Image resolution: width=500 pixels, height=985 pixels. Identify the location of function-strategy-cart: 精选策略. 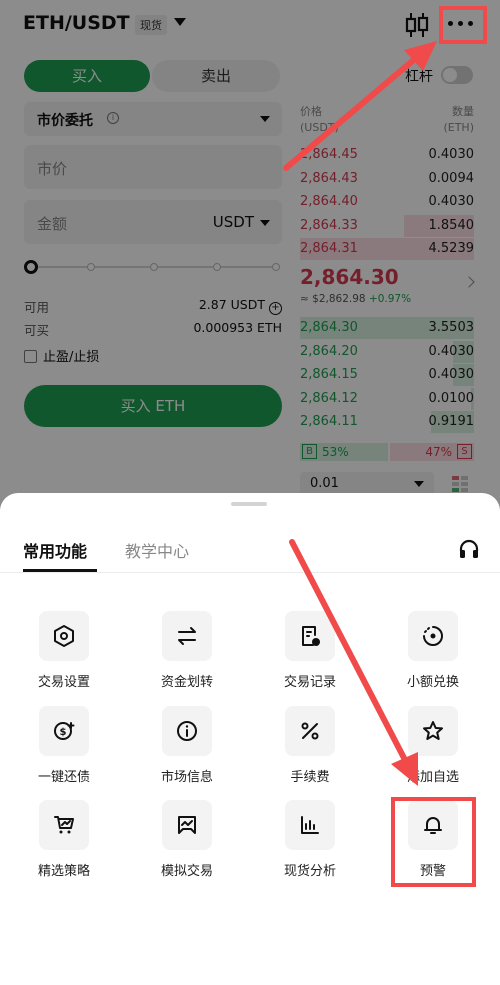
(64, 845).